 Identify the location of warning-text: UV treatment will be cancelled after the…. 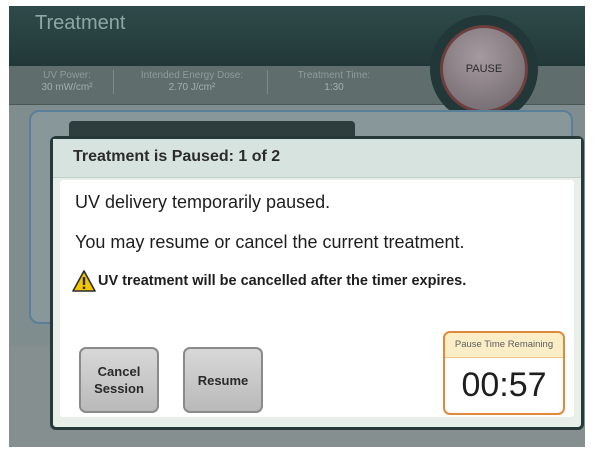
(282, 281).